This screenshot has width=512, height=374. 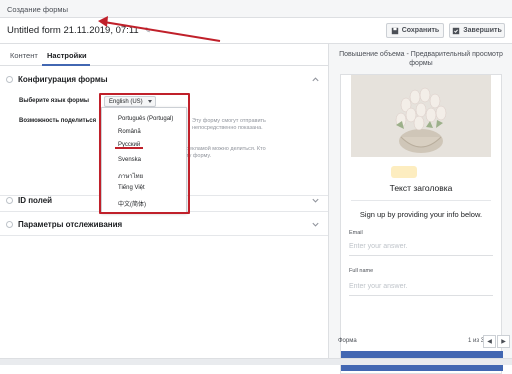 I want to click on tracking-section: Параметры отслеживания, so click(x=164, y=224).